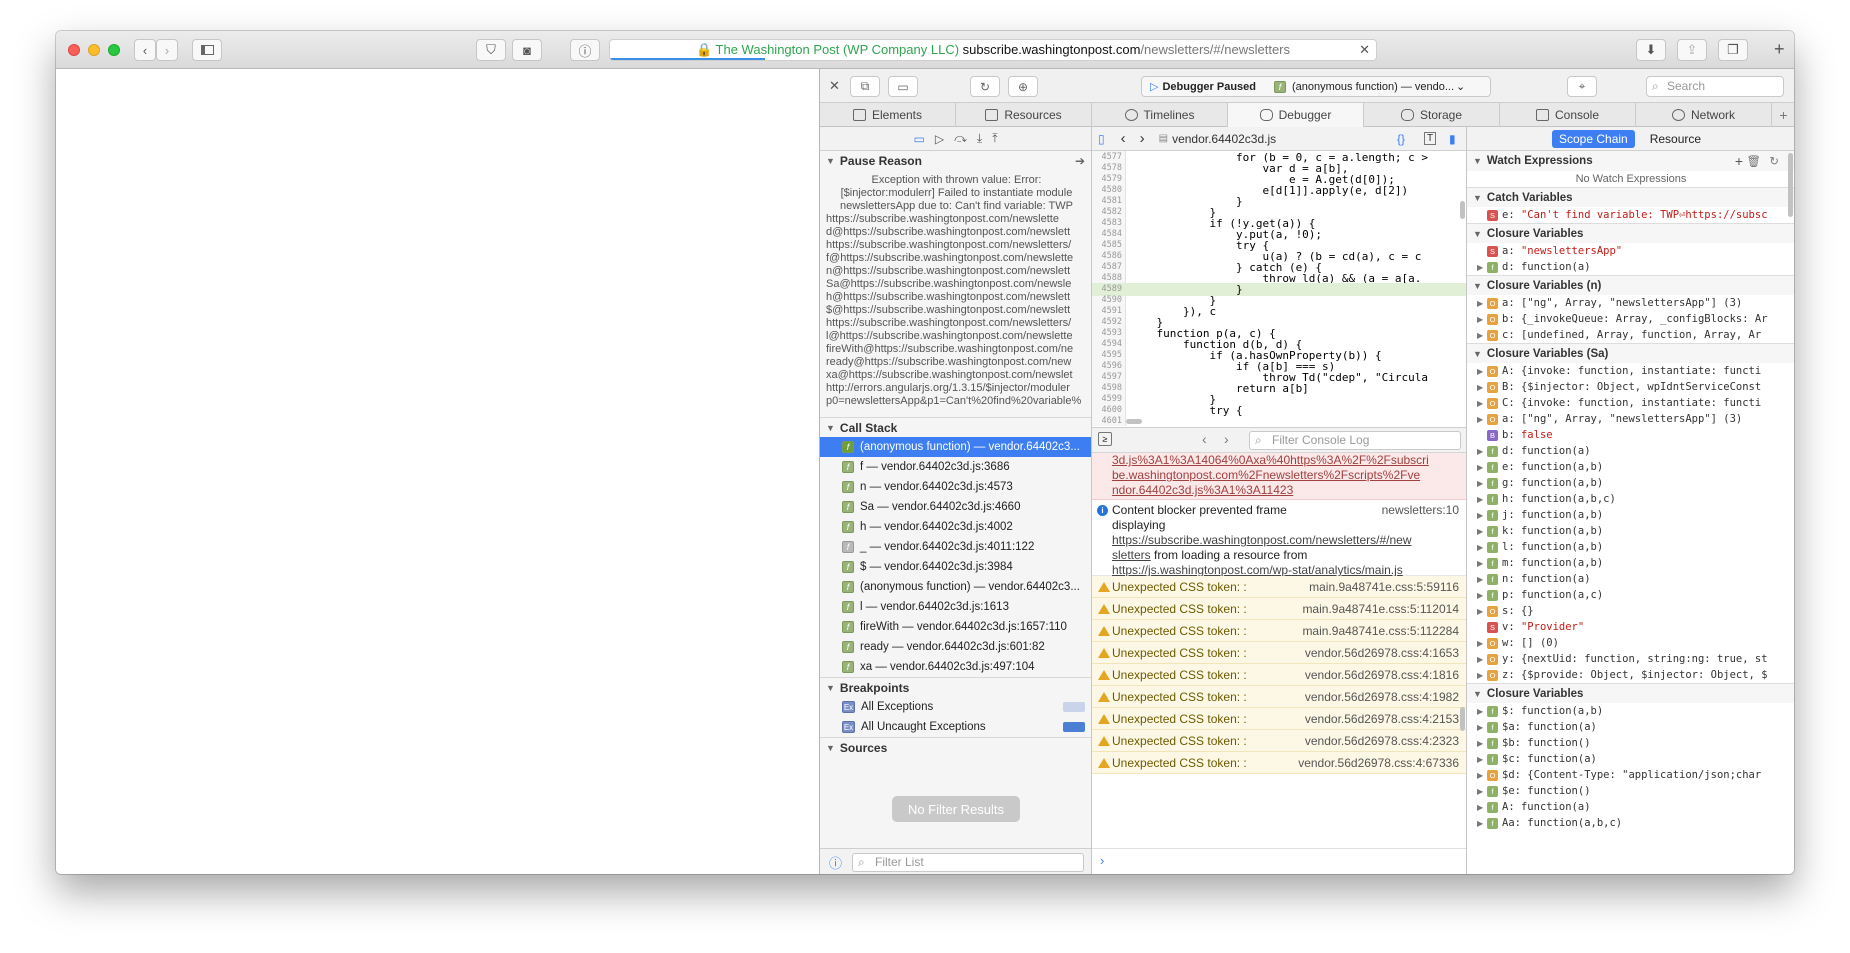 The width and height of the screenshot is (1850, 953). Describe the element at coordinates (1226, 439) in the screenshot. I see `next-message-icon: ›` at that location.